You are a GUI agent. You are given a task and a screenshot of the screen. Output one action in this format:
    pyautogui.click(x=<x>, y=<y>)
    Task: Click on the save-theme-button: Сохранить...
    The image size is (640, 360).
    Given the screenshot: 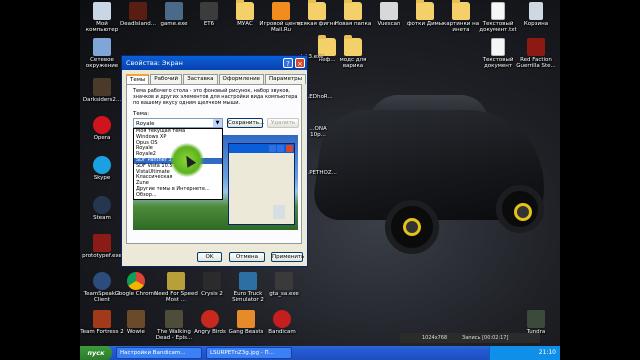 What is the action you would take?
    pyautogui.click(x=245, y=123)
    